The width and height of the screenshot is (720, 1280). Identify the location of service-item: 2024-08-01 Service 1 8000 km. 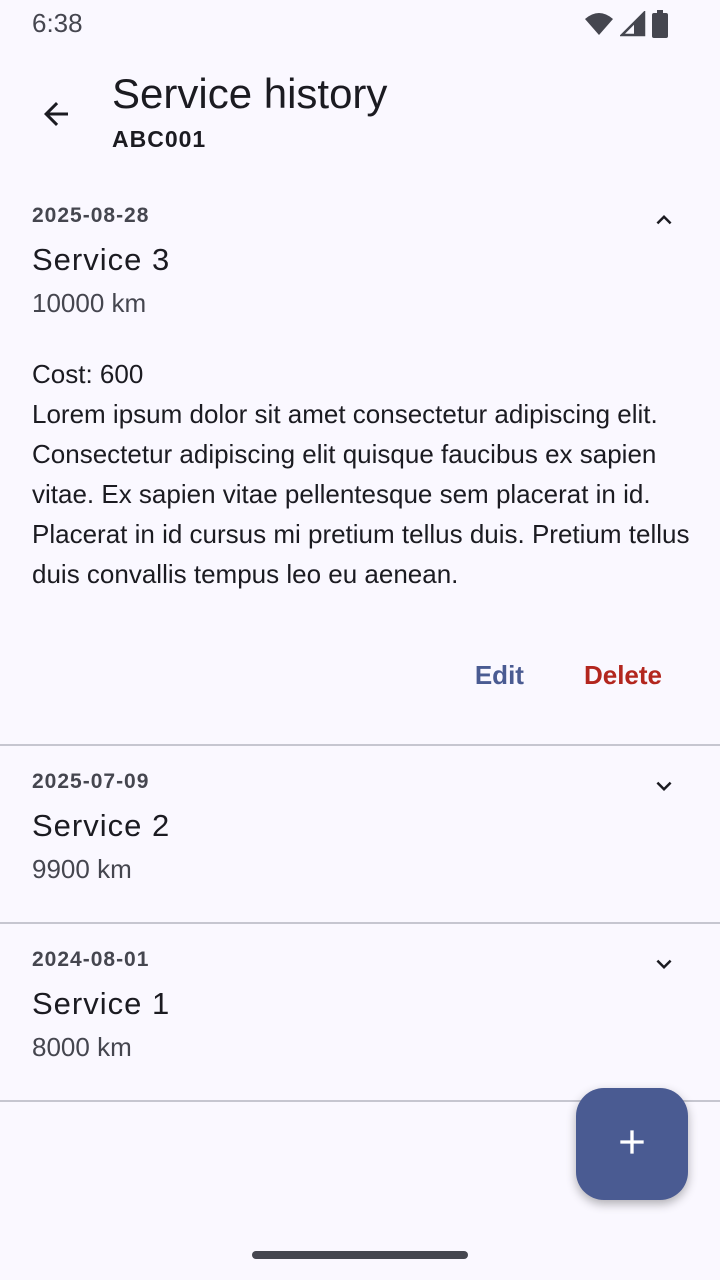
(360, 1013).